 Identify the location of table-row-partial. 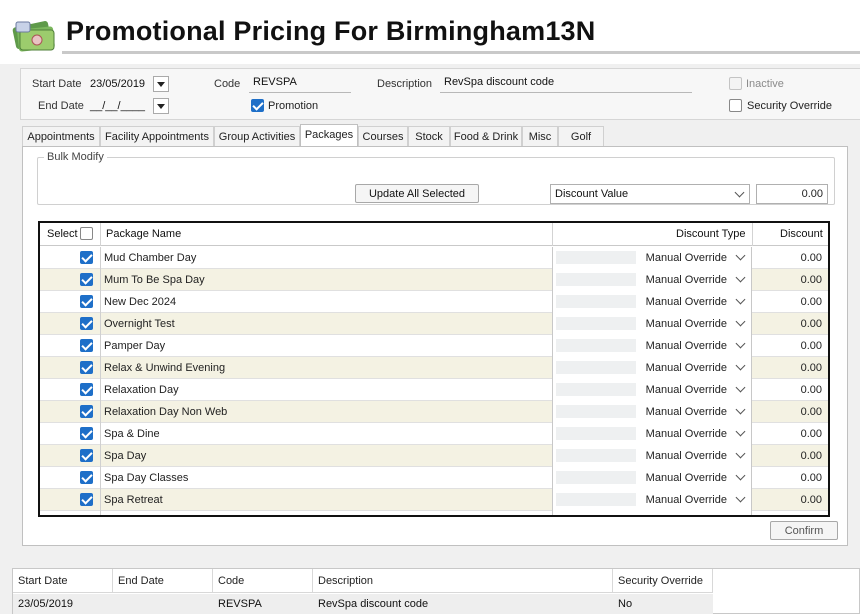
(434, 514).